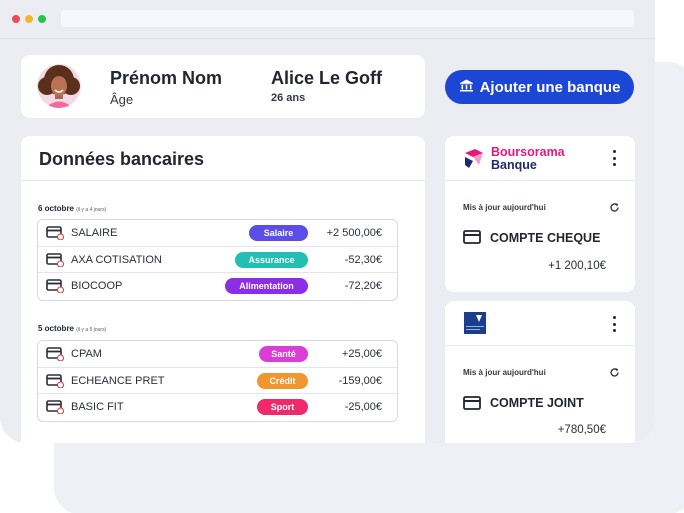  Describe the element at coordinates (16, 19) in the screenshot. I see `close-window-button` at that location.